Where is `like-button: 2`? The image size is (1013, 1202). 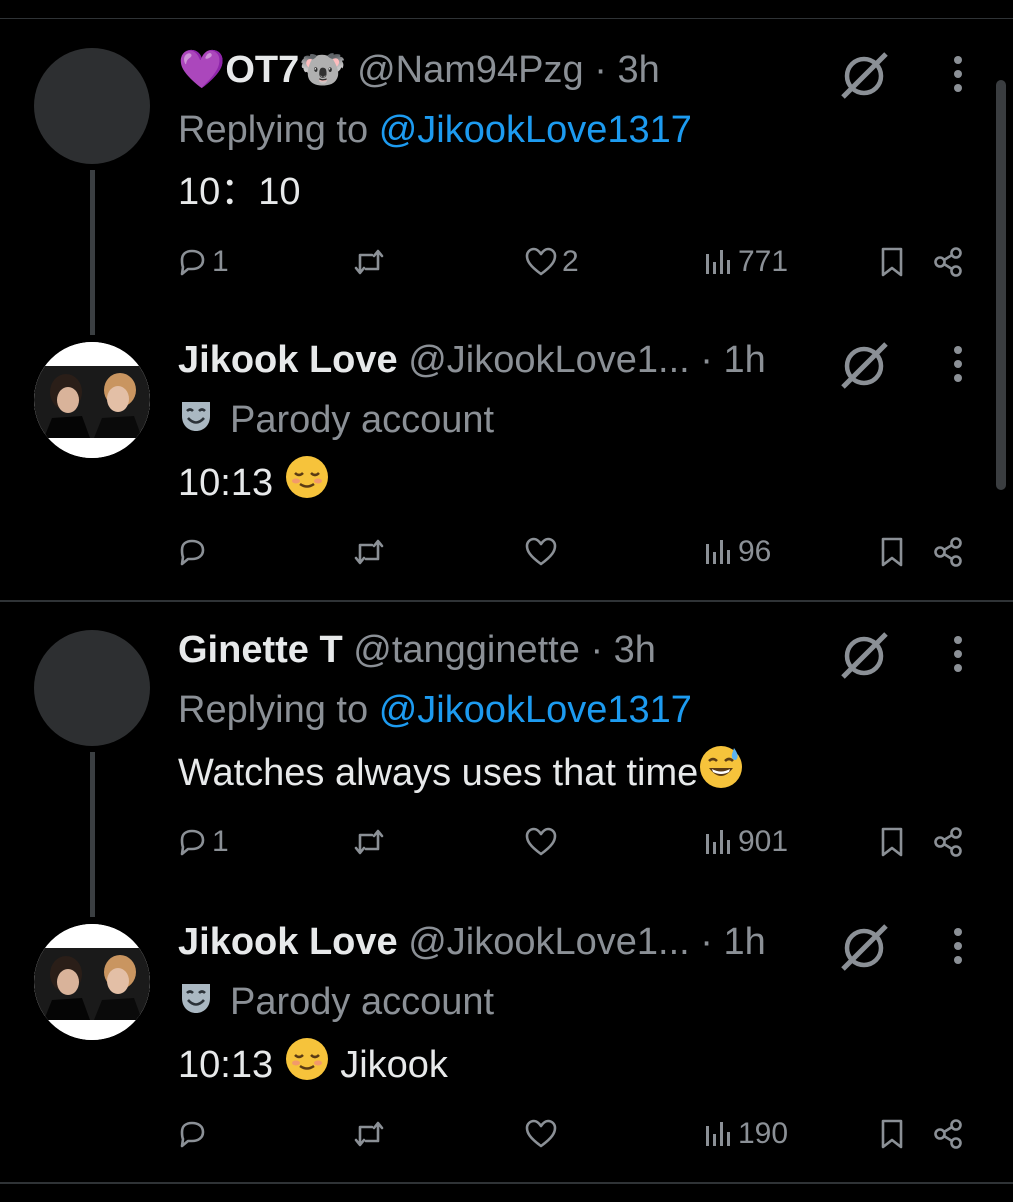 like-button: 2 is located at coordinates (551, 262).